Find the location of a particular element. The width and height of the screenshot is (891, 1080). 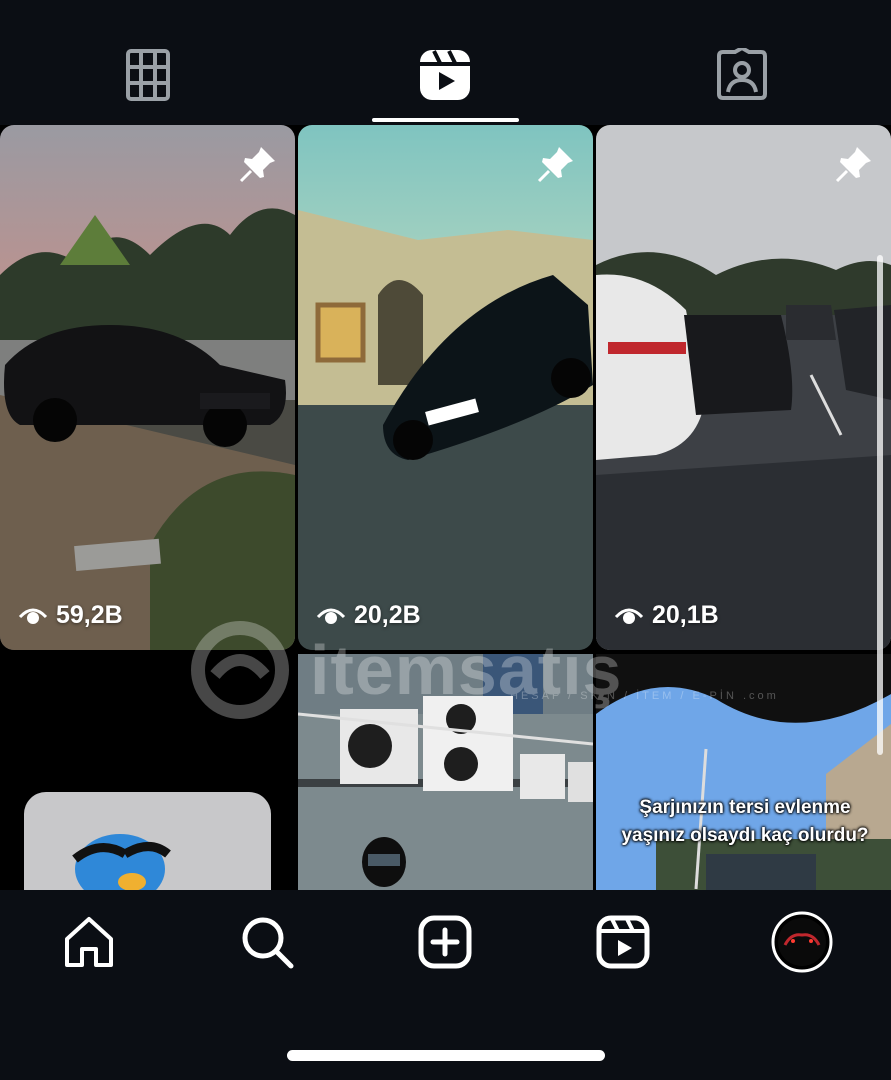

home-icon is located at coordinates (89, 942).